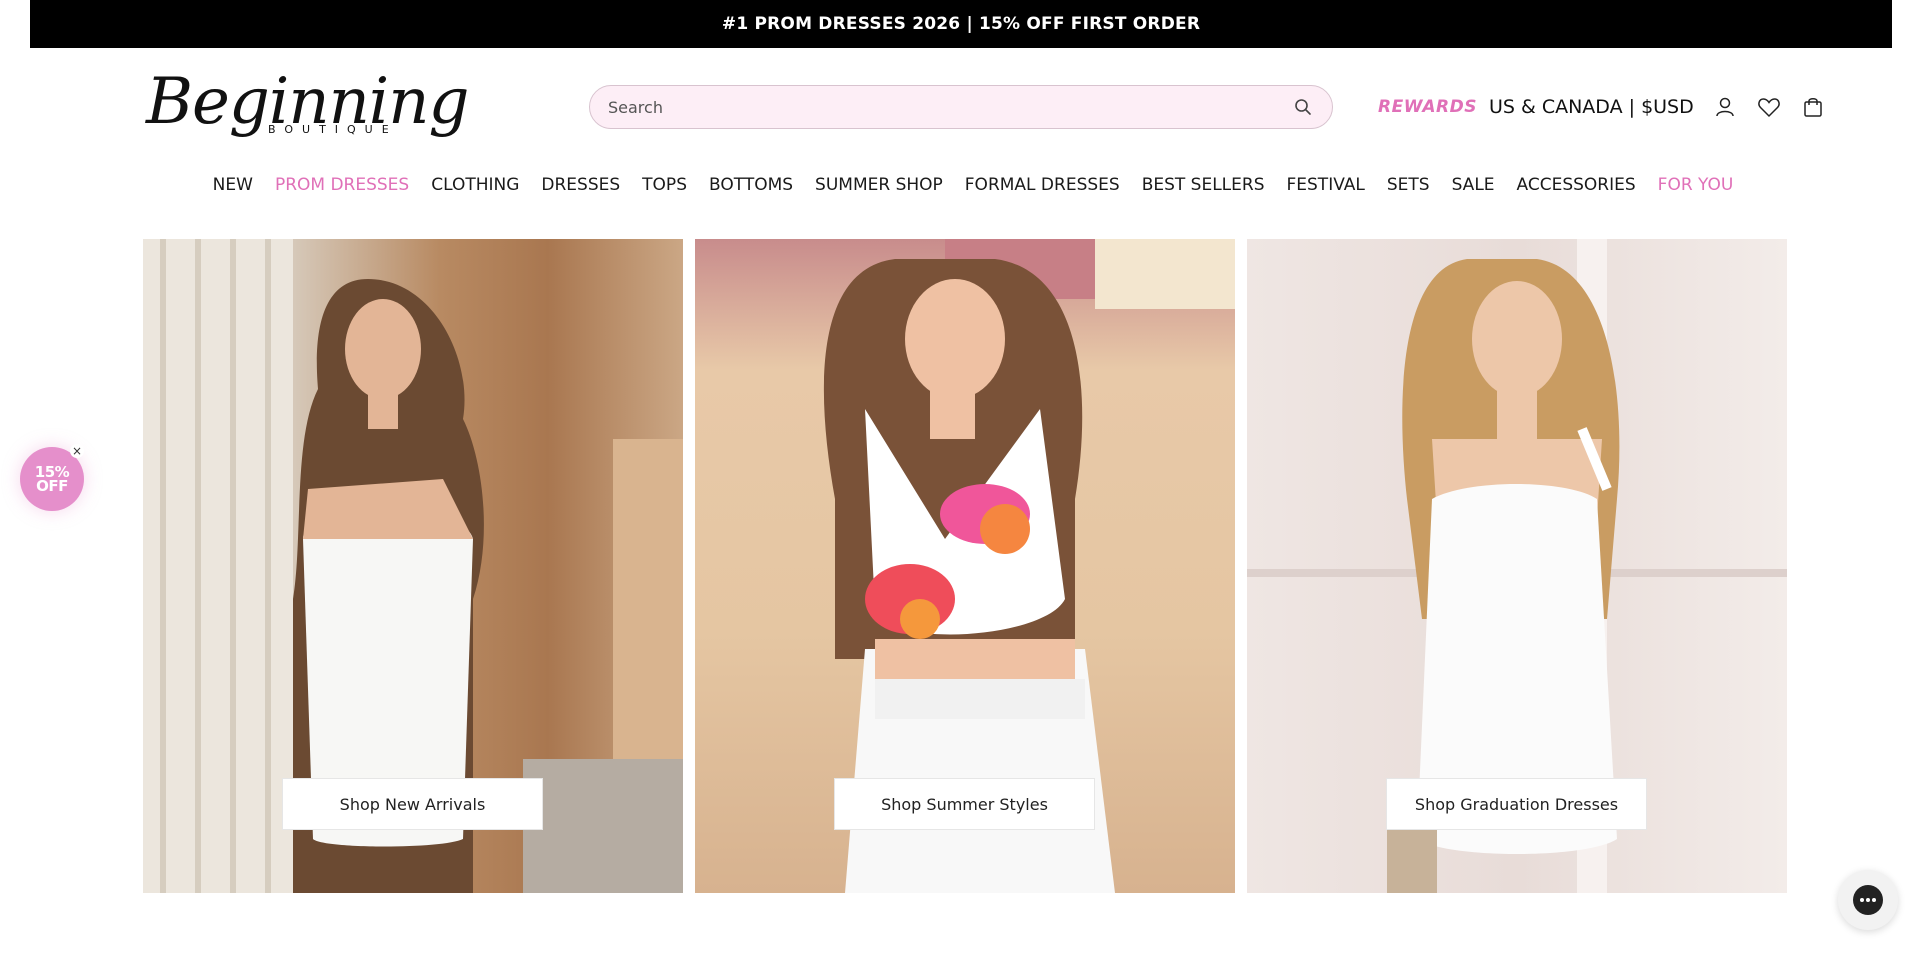 The height and width of the screenshot is (953, 1920). What do you see at coordinates (1516, 804) in the screenshot?
I see `shop-graduation-dresses-button: Shop Graduation Dresses` at bounding box center [1516, 804].